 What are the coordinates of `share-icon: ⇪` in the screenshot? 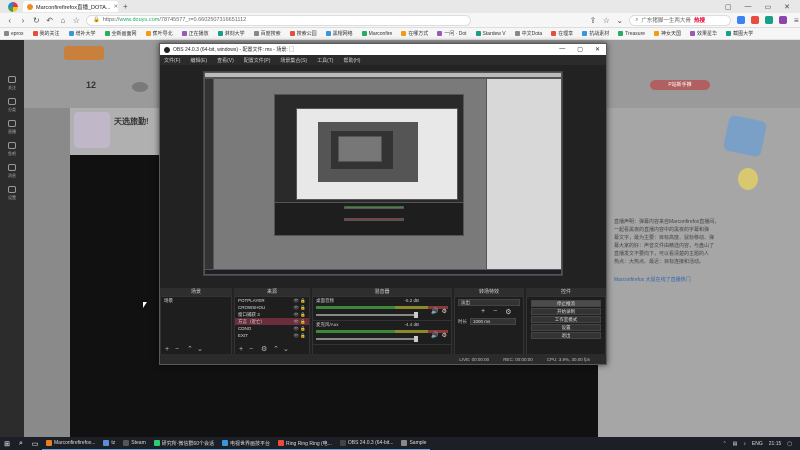 It's located at (593, 20).